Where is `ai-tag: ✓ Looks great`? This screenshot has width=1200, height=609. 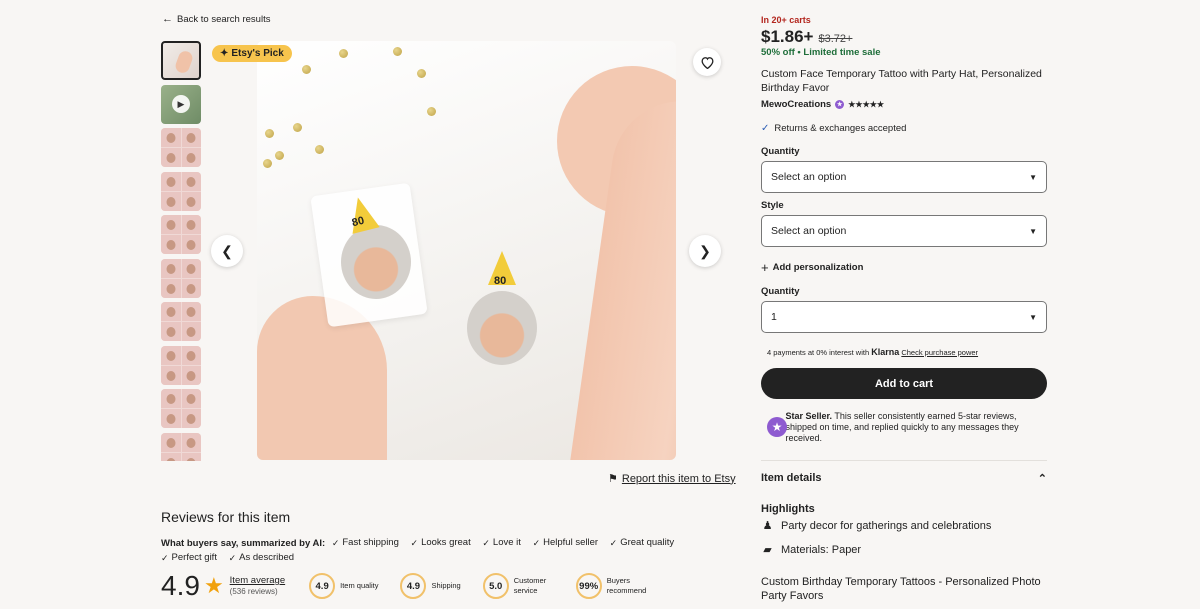 ai-tag: ✓ Looks great is located at coordinates (440, 542).